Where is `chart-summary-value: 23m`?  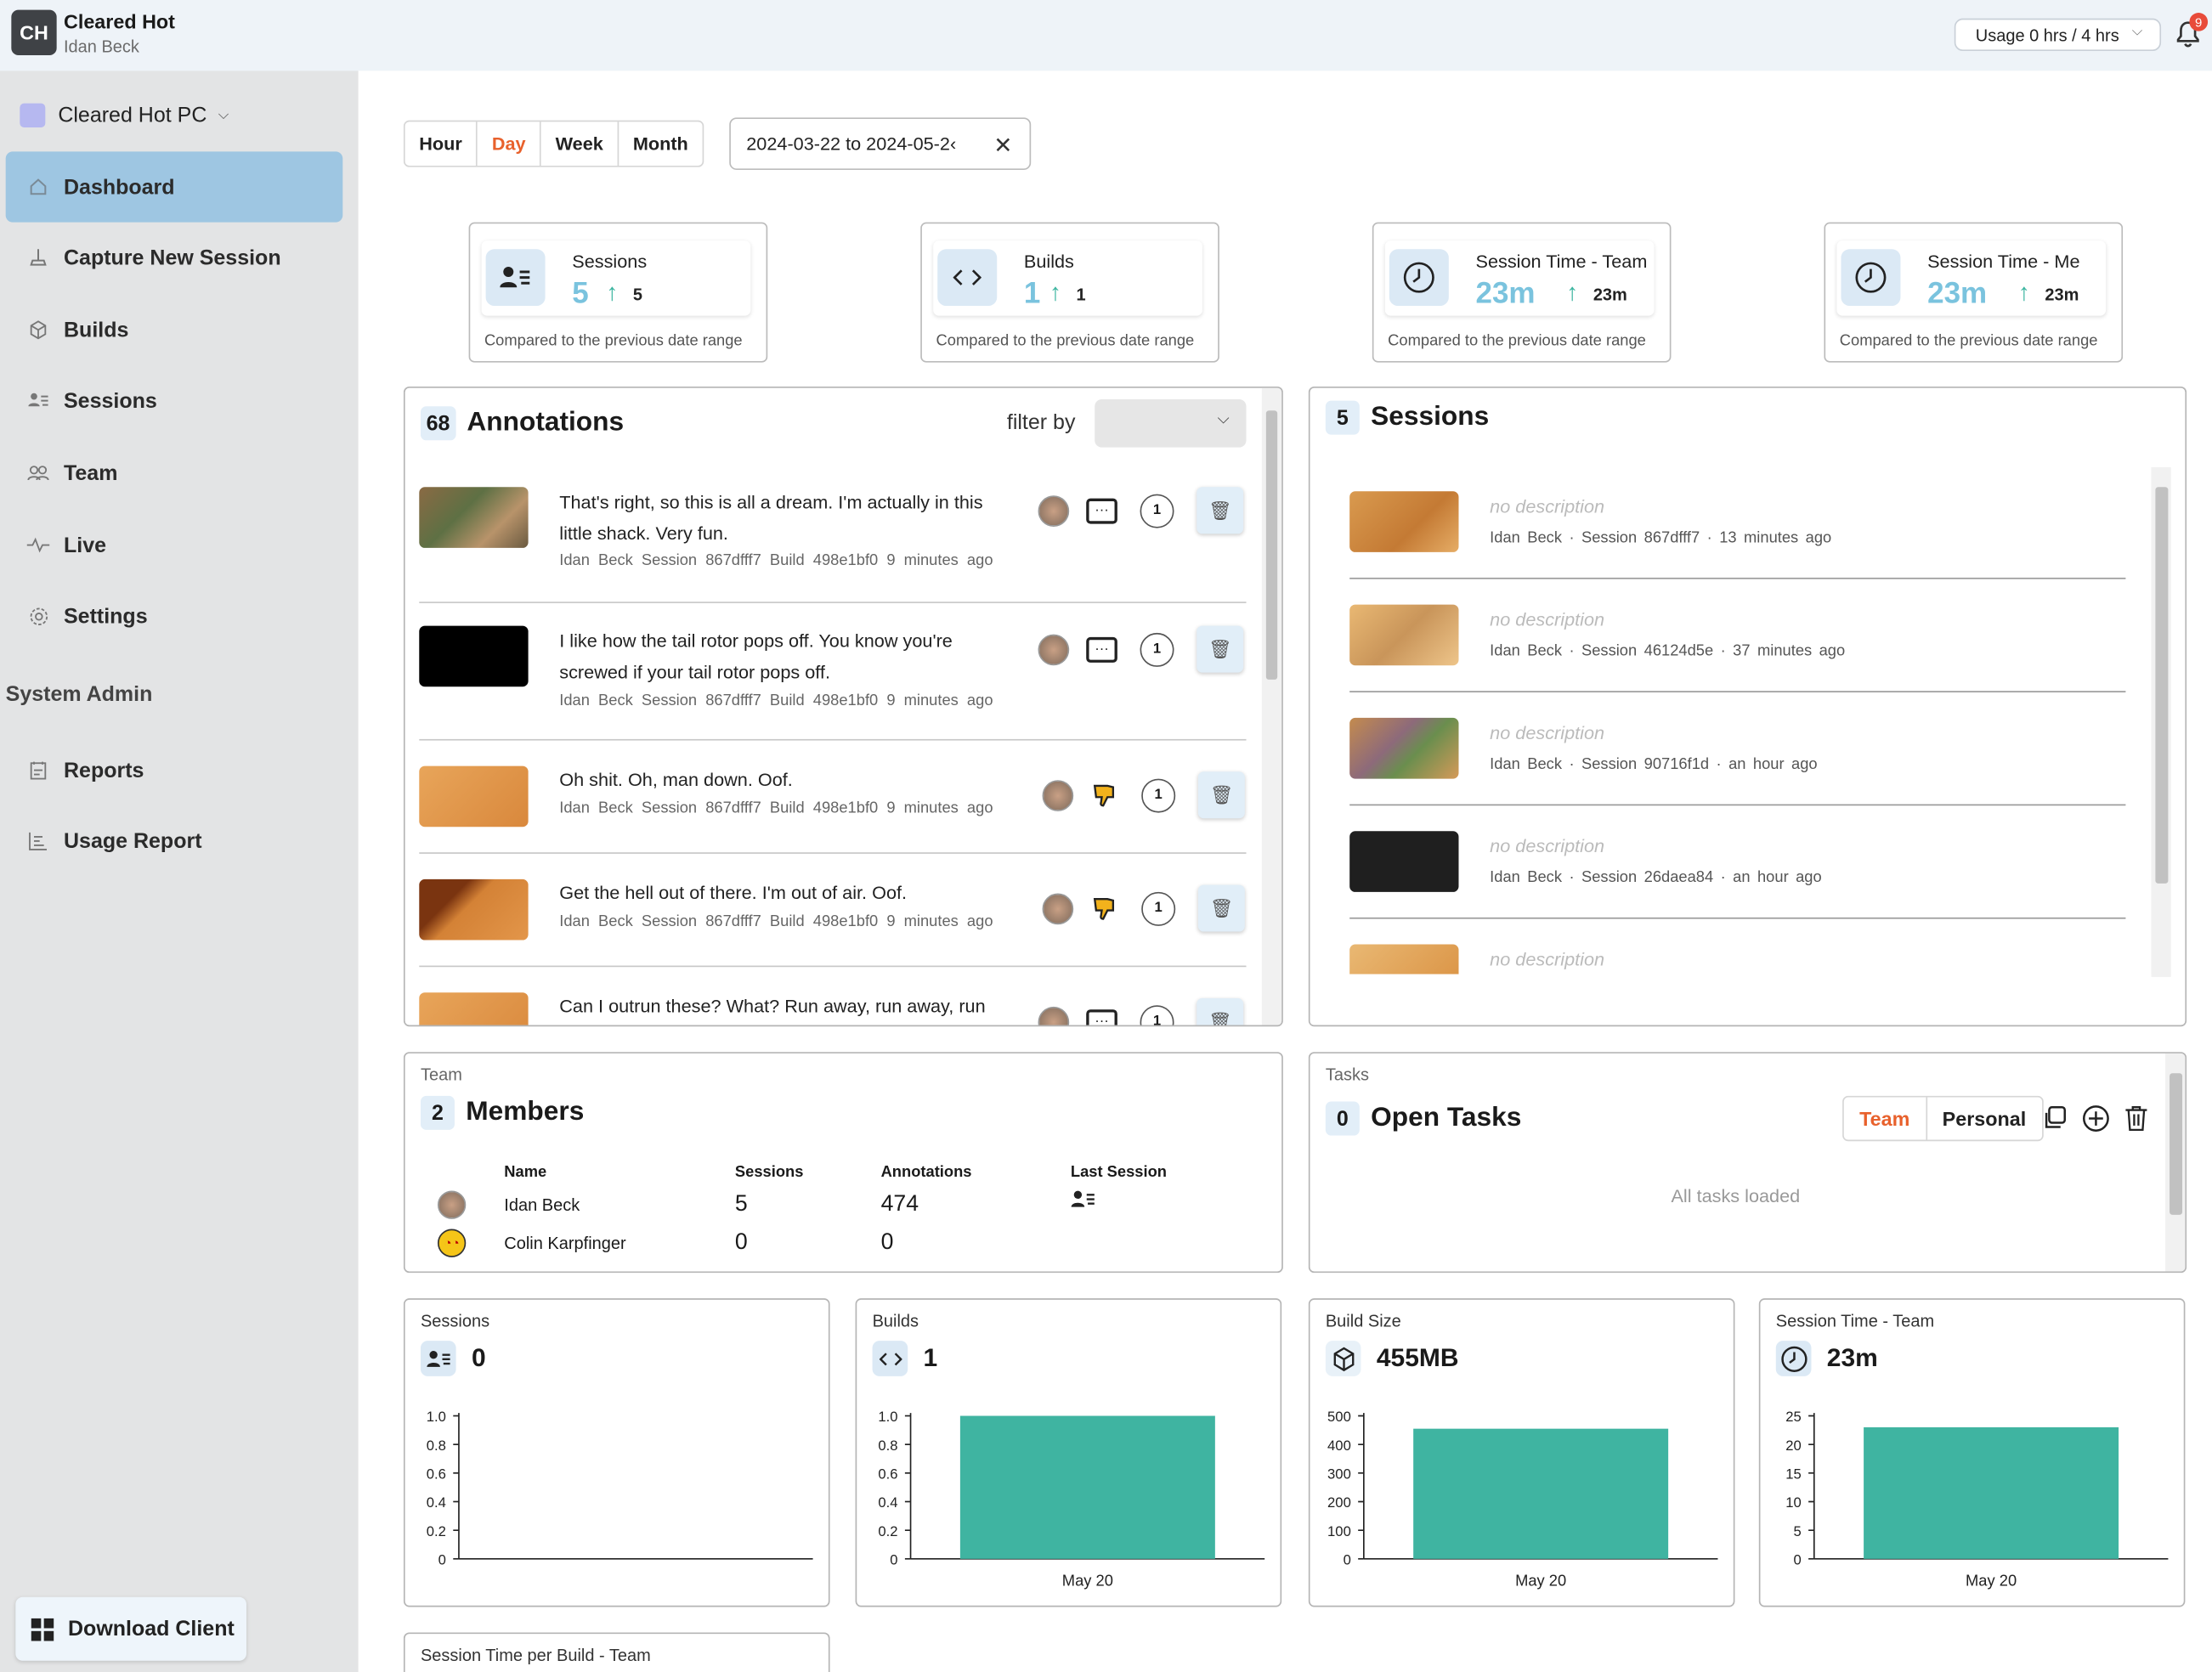 chart-summary-value: 23m is located at coordinates (1852, 1357).